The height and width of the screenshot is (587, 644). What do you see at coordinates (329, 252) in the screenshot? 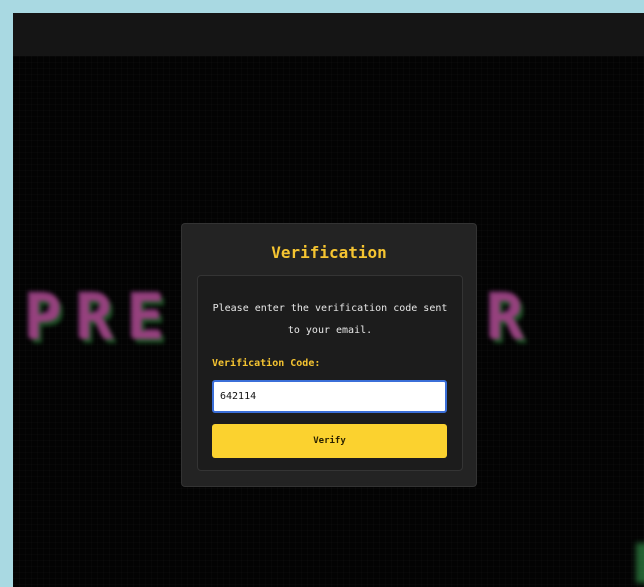
I see `modal-title: Verification` at bounding box center [329, 252].